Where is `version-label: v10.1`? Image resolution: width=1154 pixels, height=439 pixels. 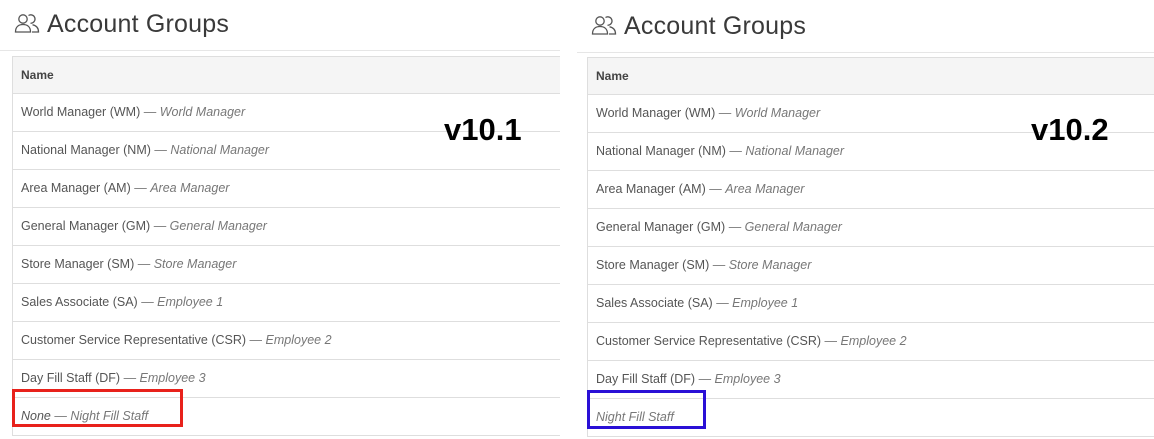
version-label: v10.1 is located at coordinates (483, 129).